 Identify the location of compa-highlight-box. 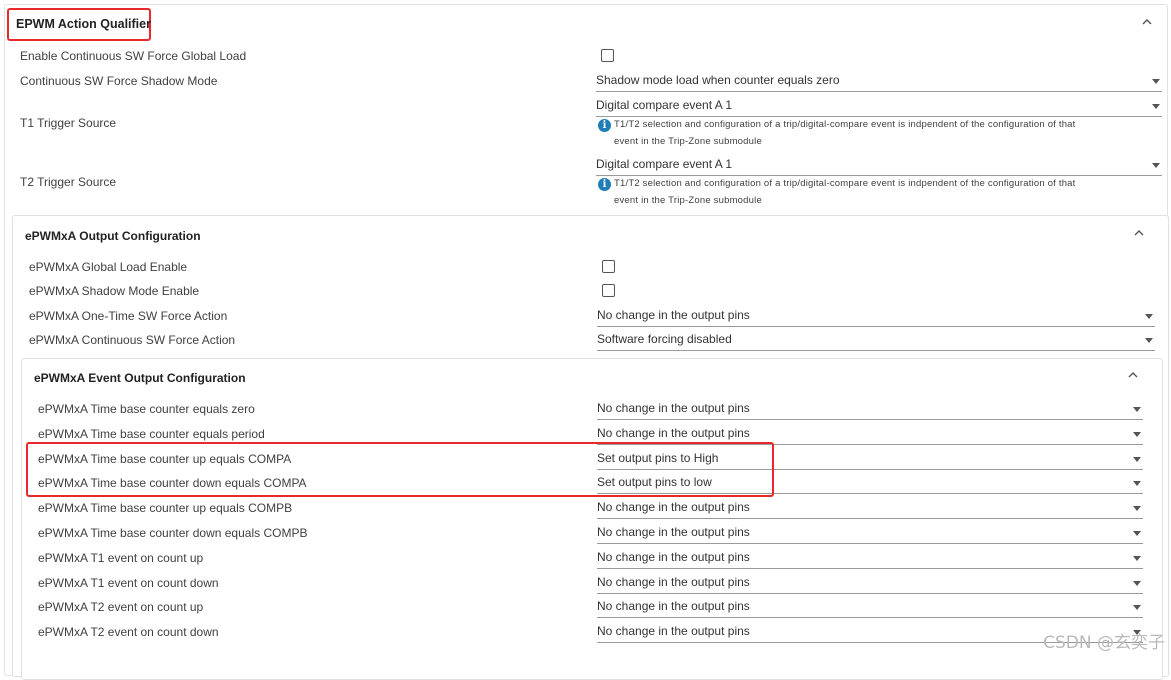
(400, 469).